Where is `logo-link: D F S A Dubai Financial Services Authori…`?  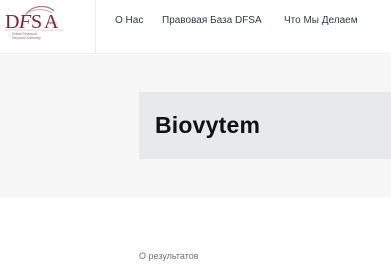
logo-link: D F S A Dubai Financial Services Authori… is located at coordinates (48, 27).